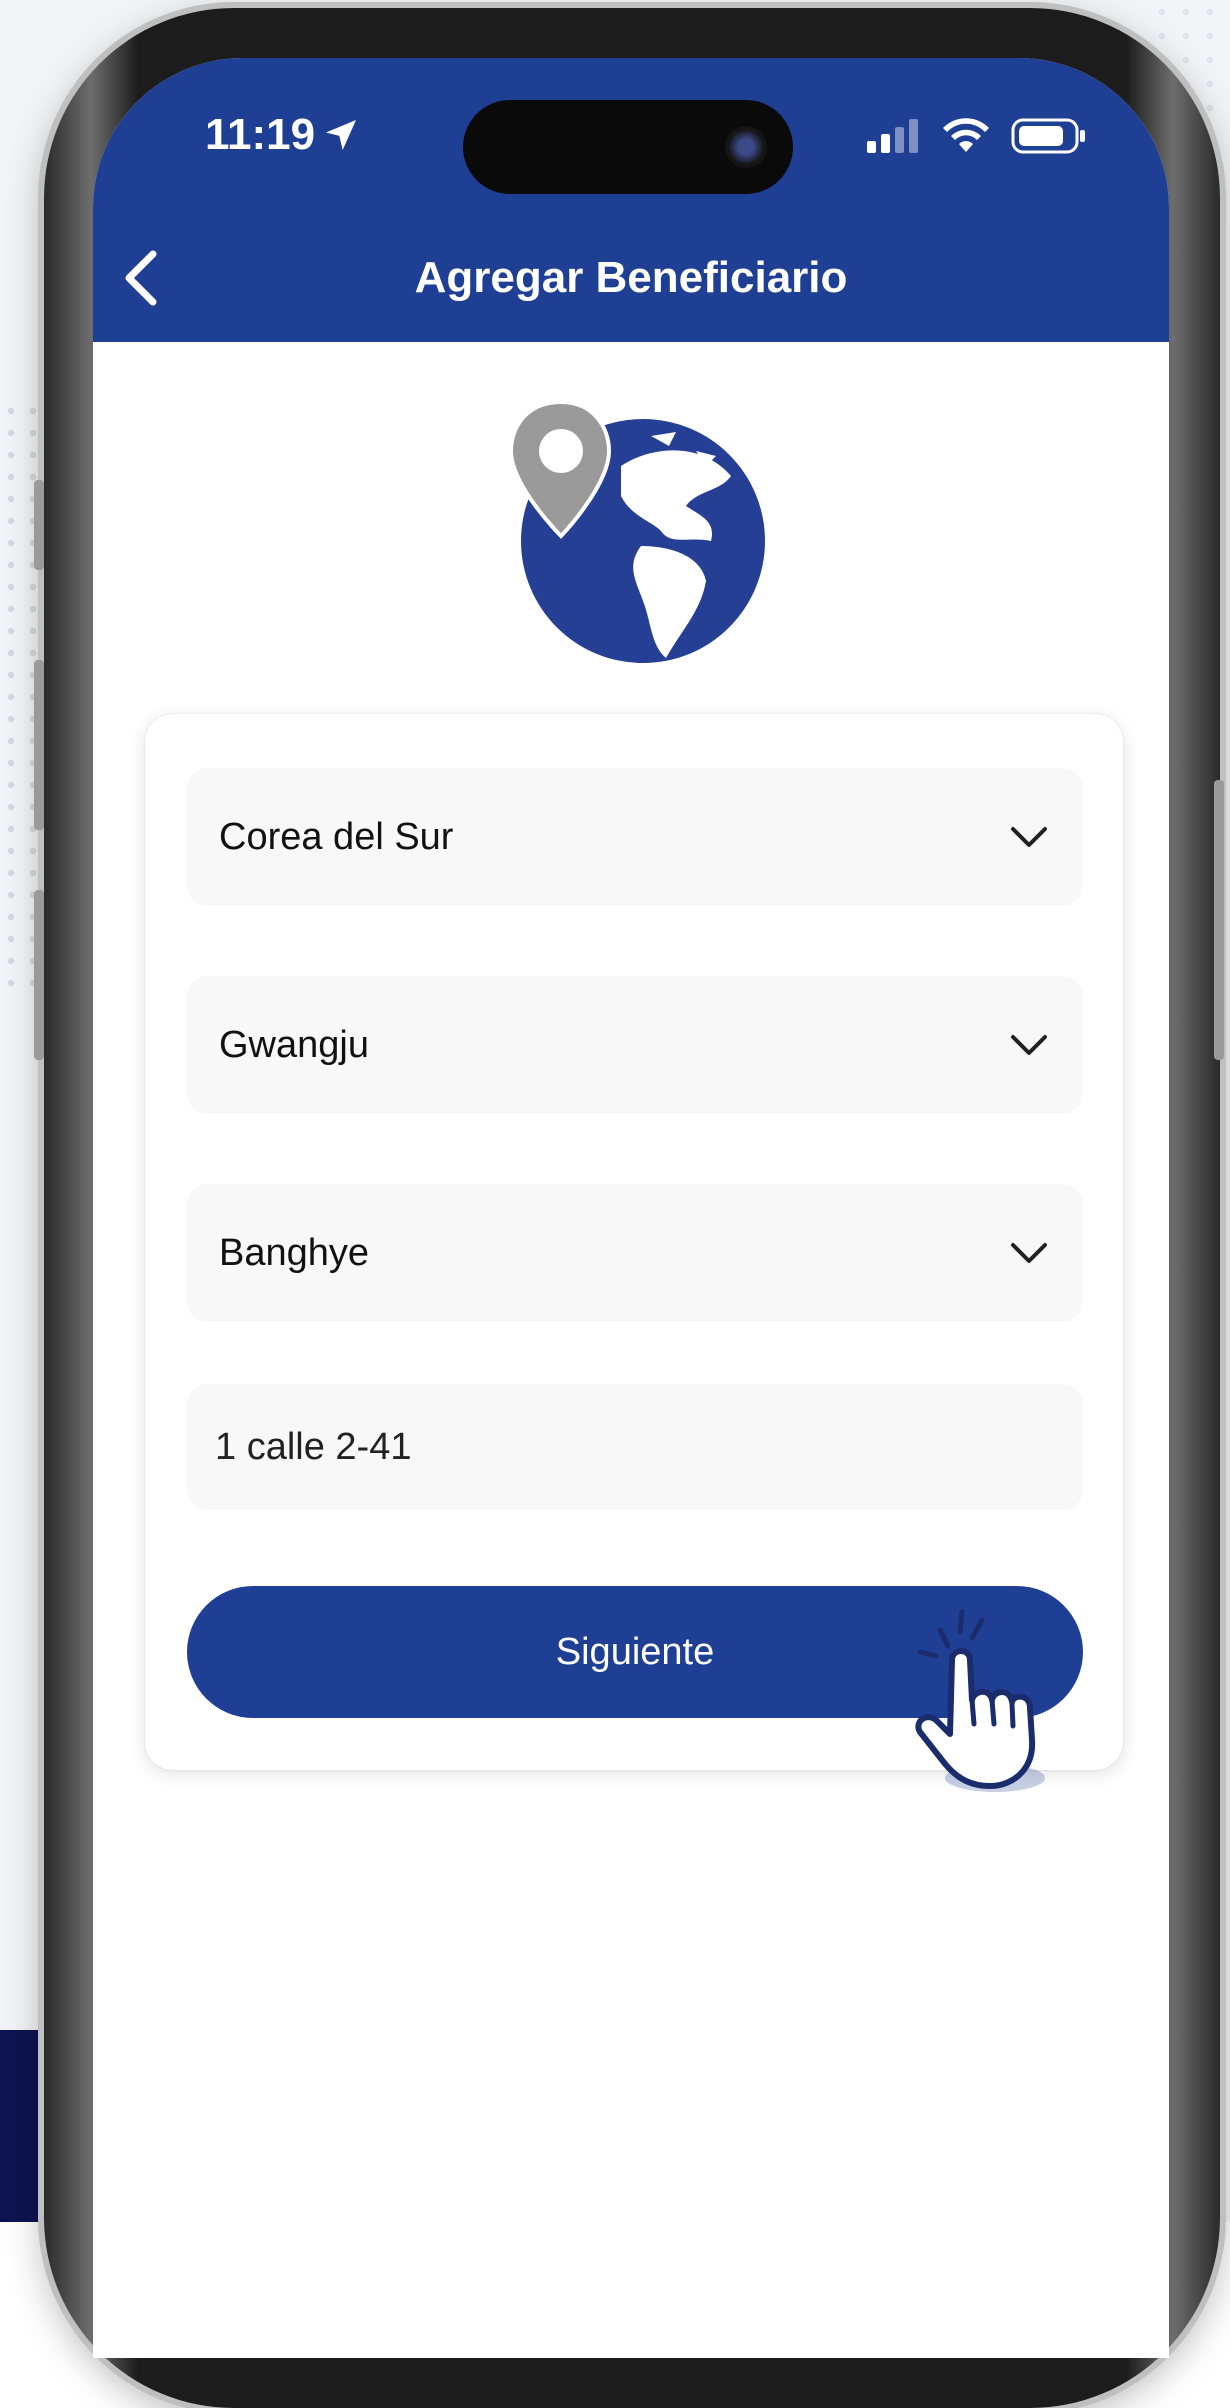  I want to click on country-select: Corea del Sur, so click(635, 837).